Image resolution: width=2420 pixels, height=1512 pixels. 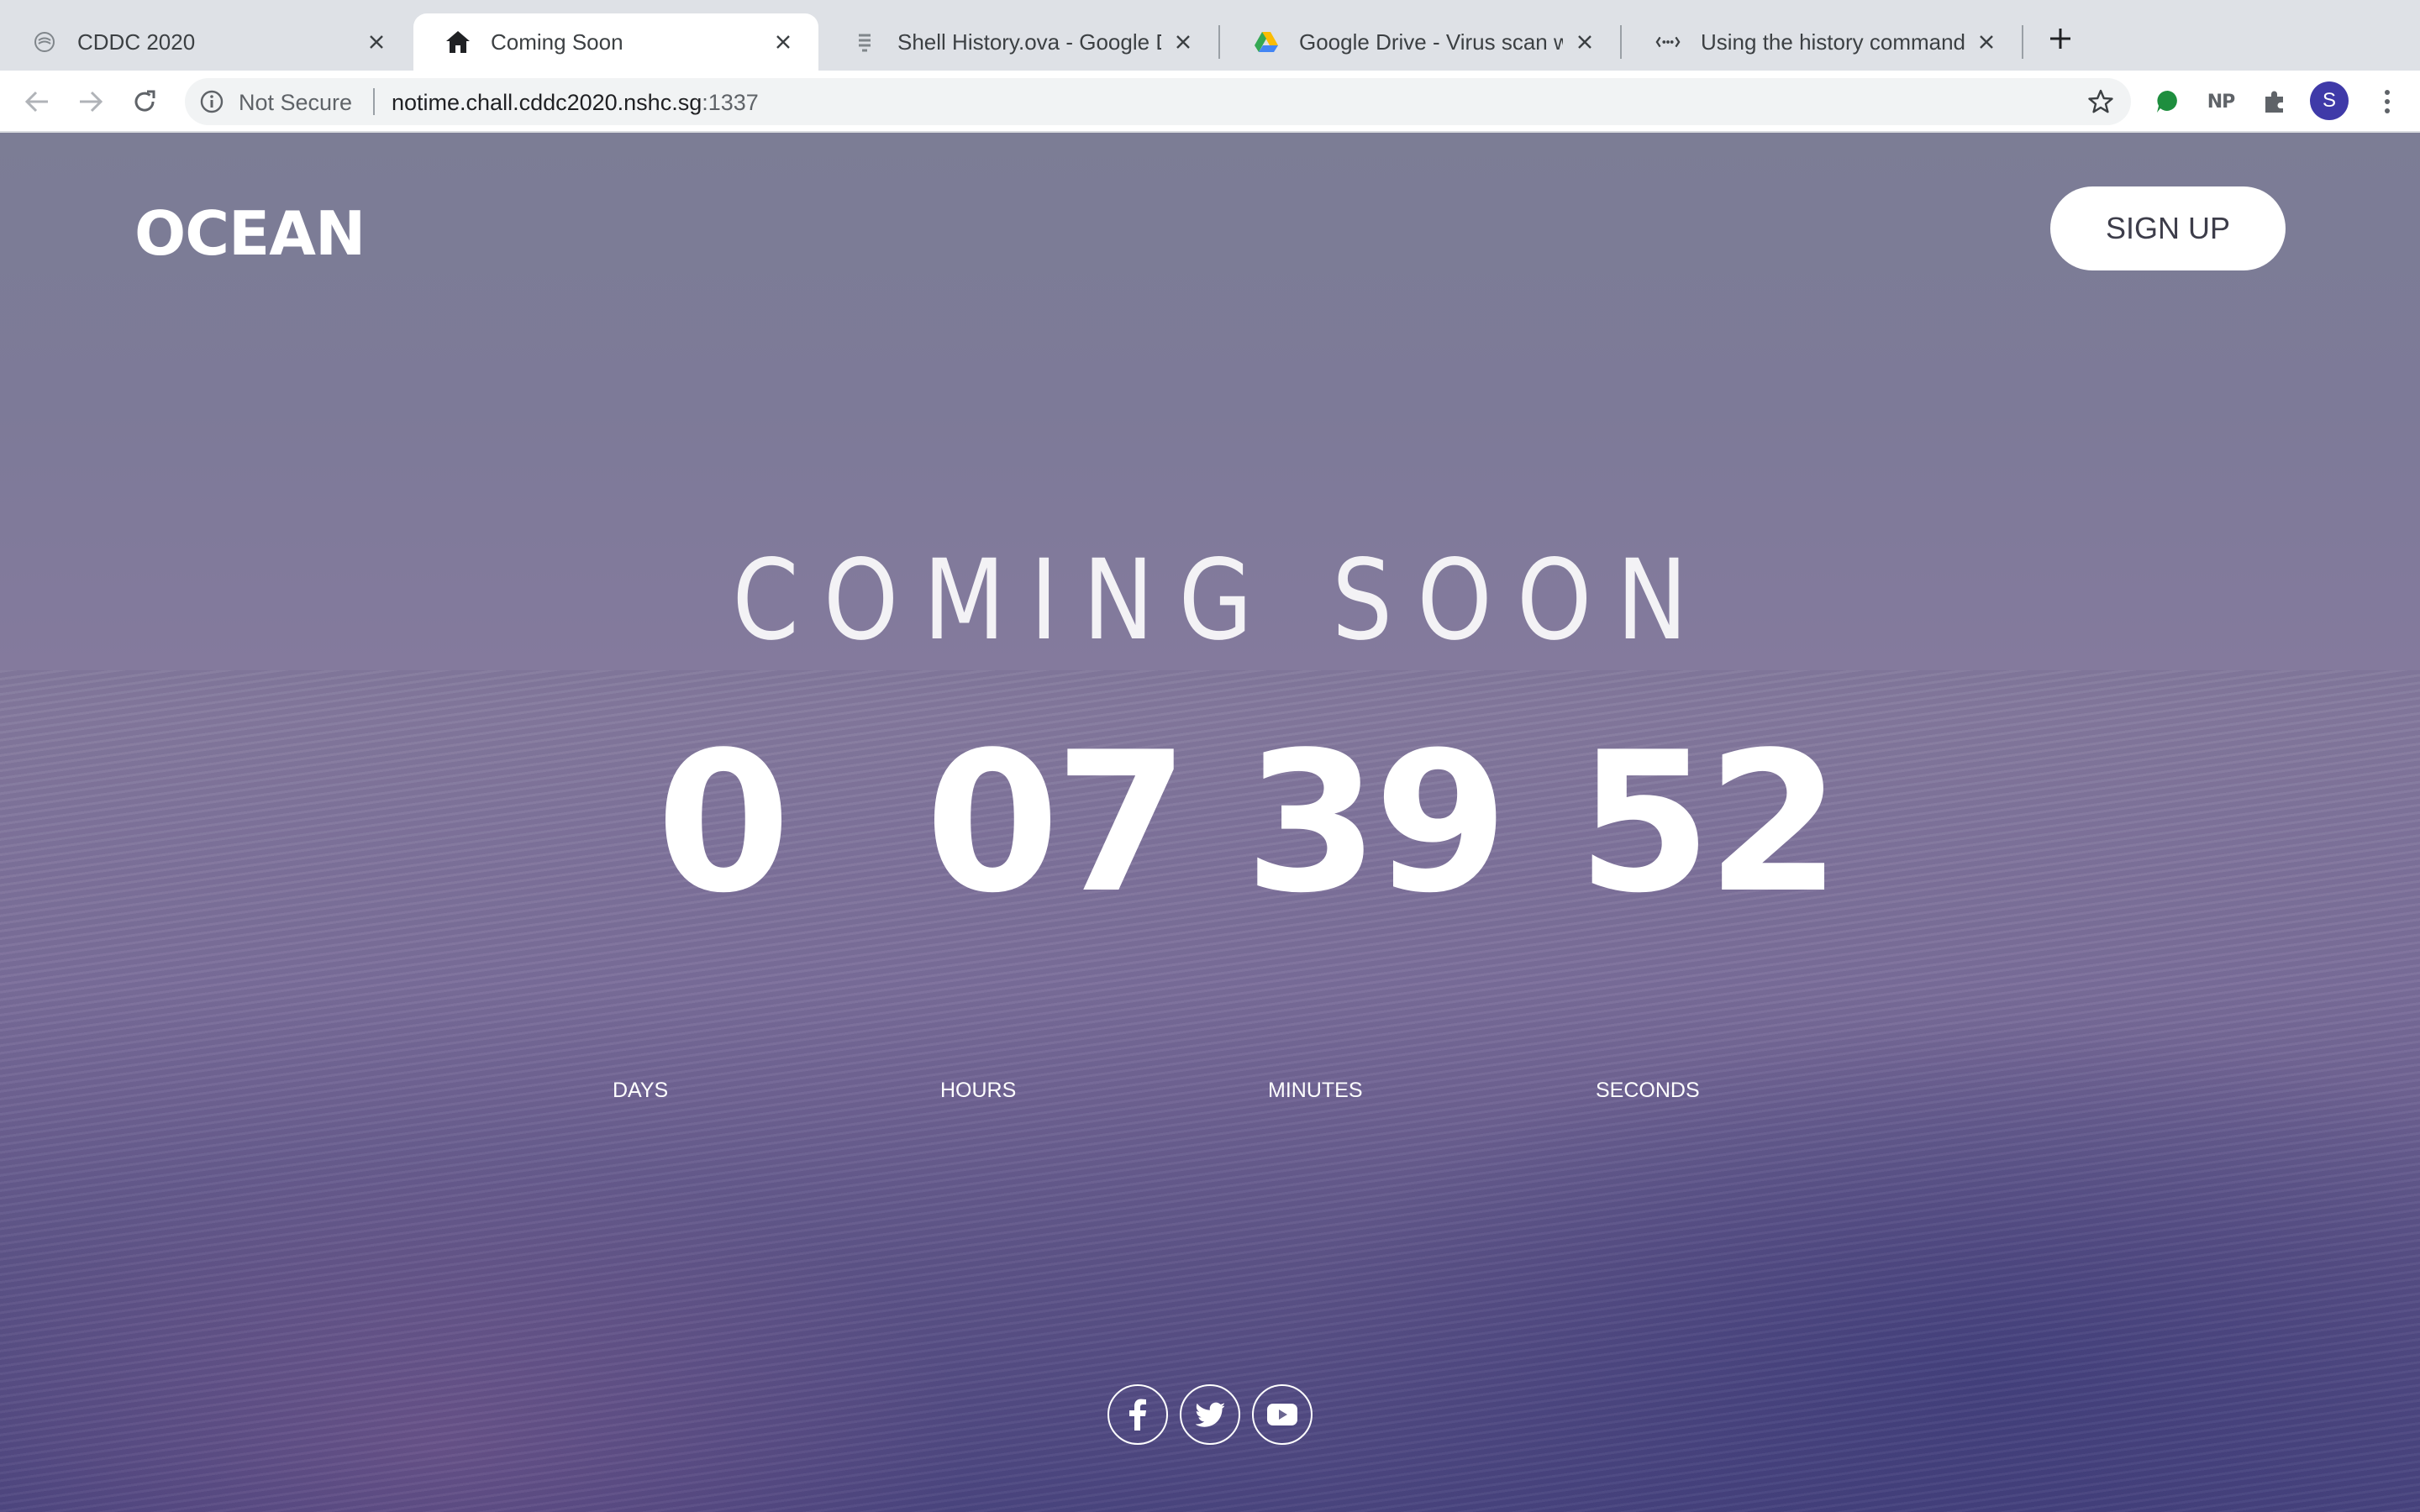 I want to click on tab-history-command: Using the history command - M, so click(x=1822, y=42).